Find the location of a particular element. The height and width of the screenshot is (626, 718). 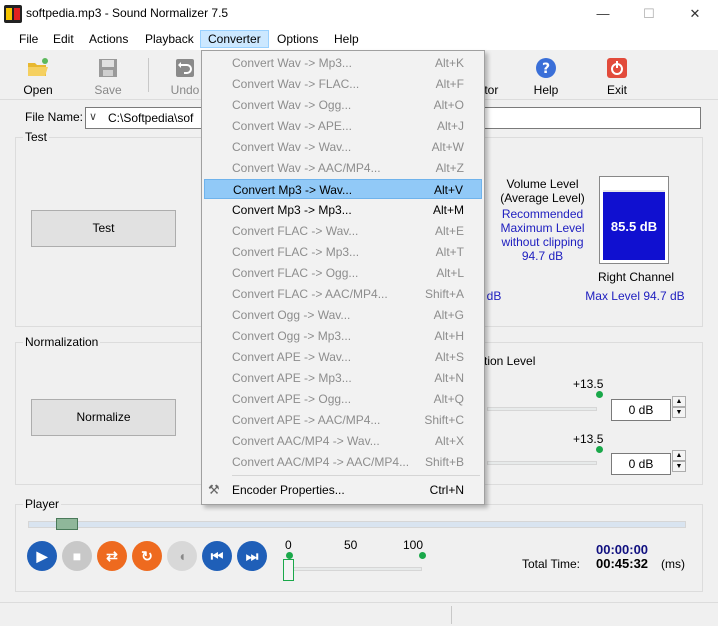

menu-item-shortcut: Alt+K is located at coordinates (449, 63).